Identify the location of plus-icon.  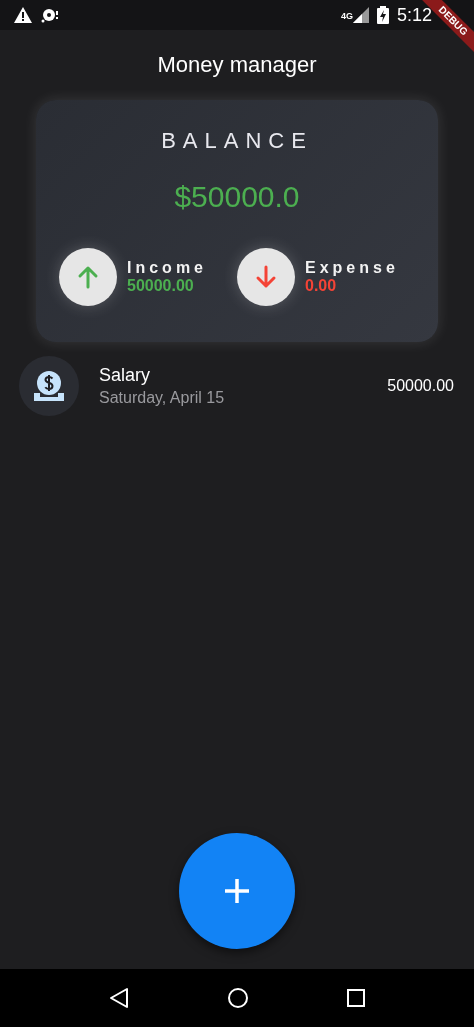
(237, 891).